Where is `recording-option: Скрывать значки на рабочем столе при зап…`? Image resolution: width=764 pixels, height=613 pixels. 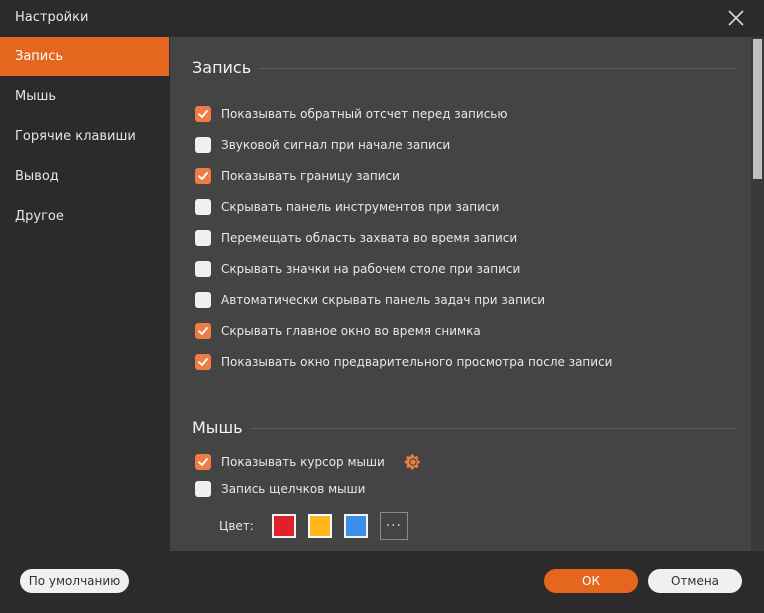 recording-option: Скрывать значки на рабочем столе при зап… is located at coordinates (357, 269).